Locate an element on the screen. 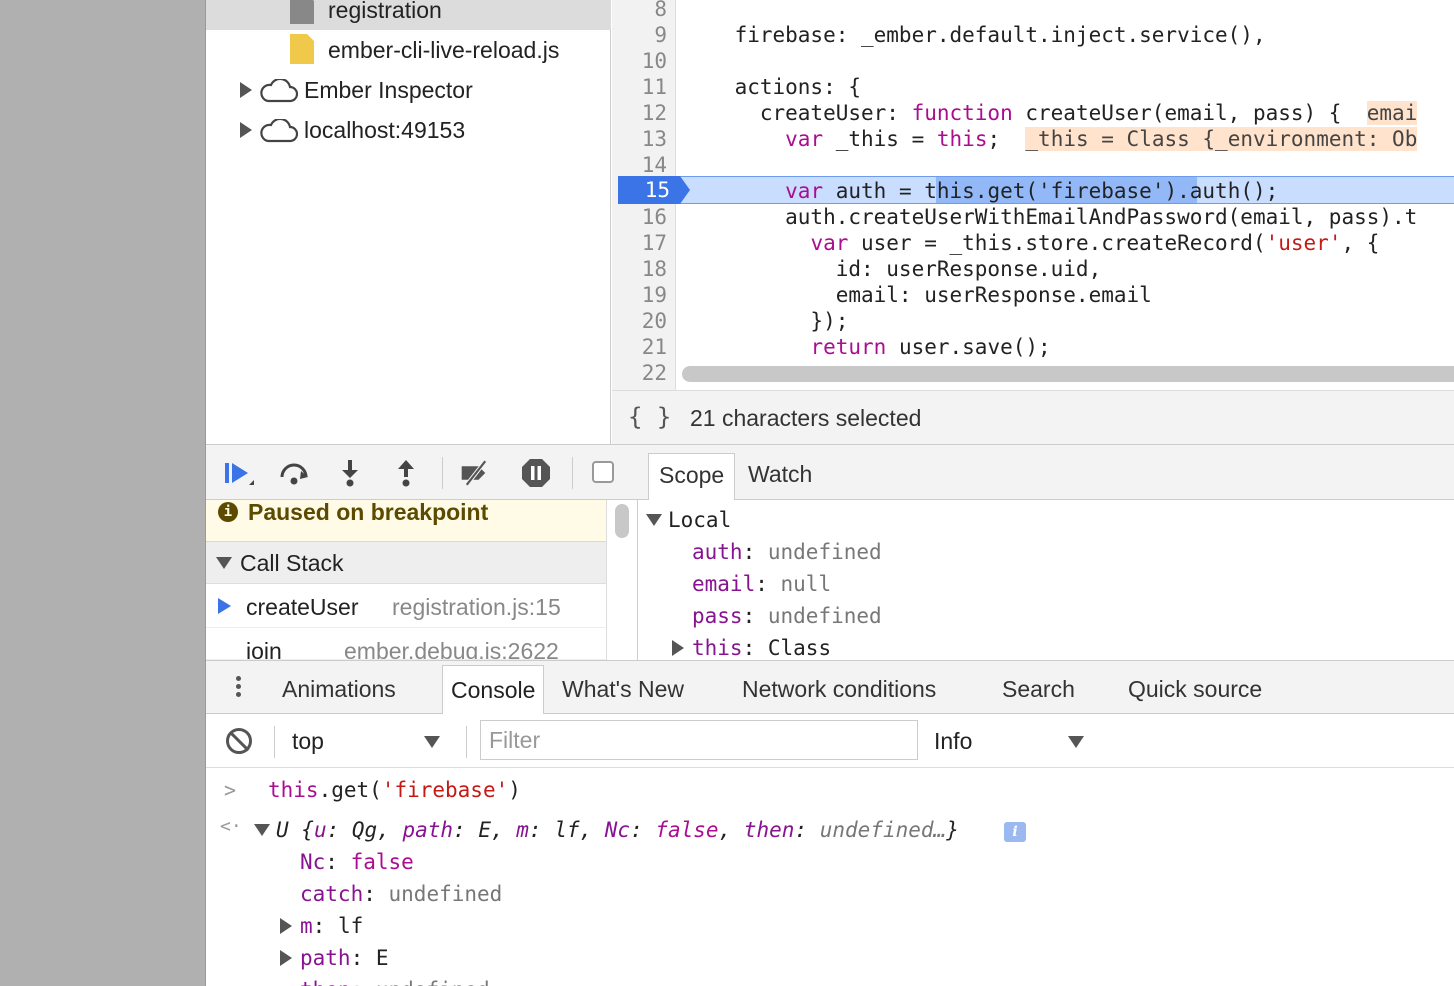 The image size is (1454, 986). frame-location: registration.js:15 is located at coordinates (476, 607).